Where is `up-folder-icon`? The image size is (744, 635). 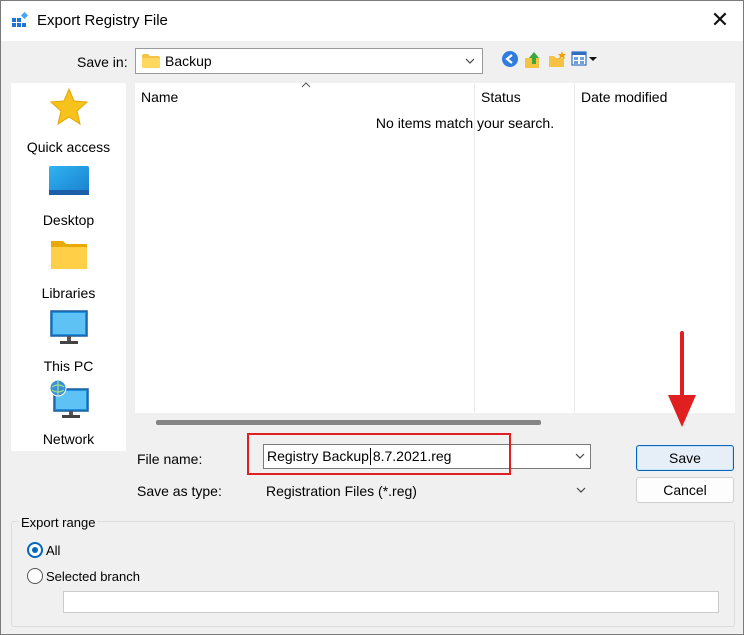 up-folder-icon is located at coordinates (532, 60).